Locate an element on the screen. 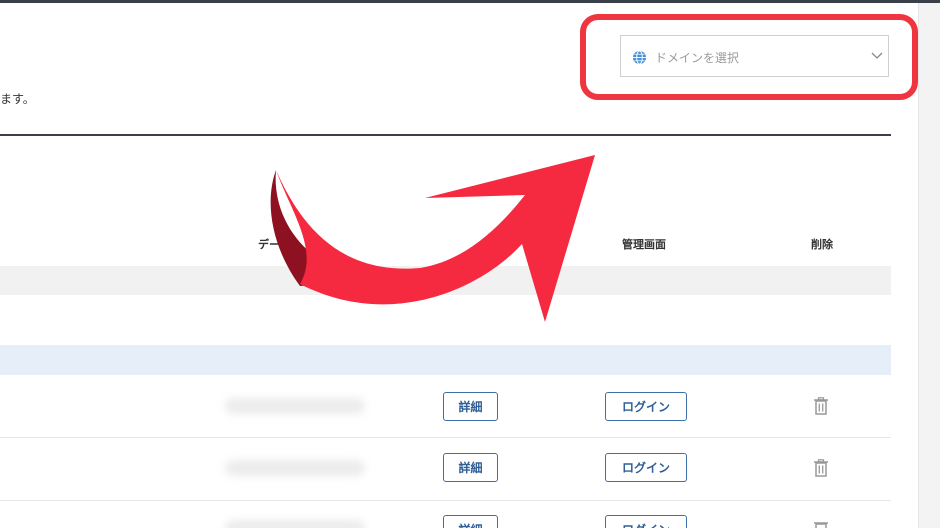  table-group-row is located at coordinates (445, 280).